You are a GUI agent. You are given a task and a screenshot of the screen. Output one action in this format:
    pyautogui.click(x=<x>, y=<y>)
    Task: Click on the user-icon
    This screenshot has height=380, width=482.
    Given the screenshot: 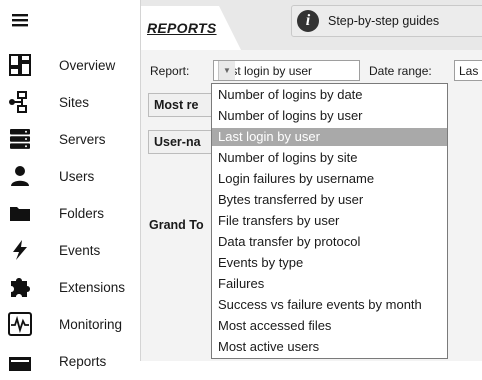 What is the action you would take?
    pyautogui.click(x=20, y=176)
    